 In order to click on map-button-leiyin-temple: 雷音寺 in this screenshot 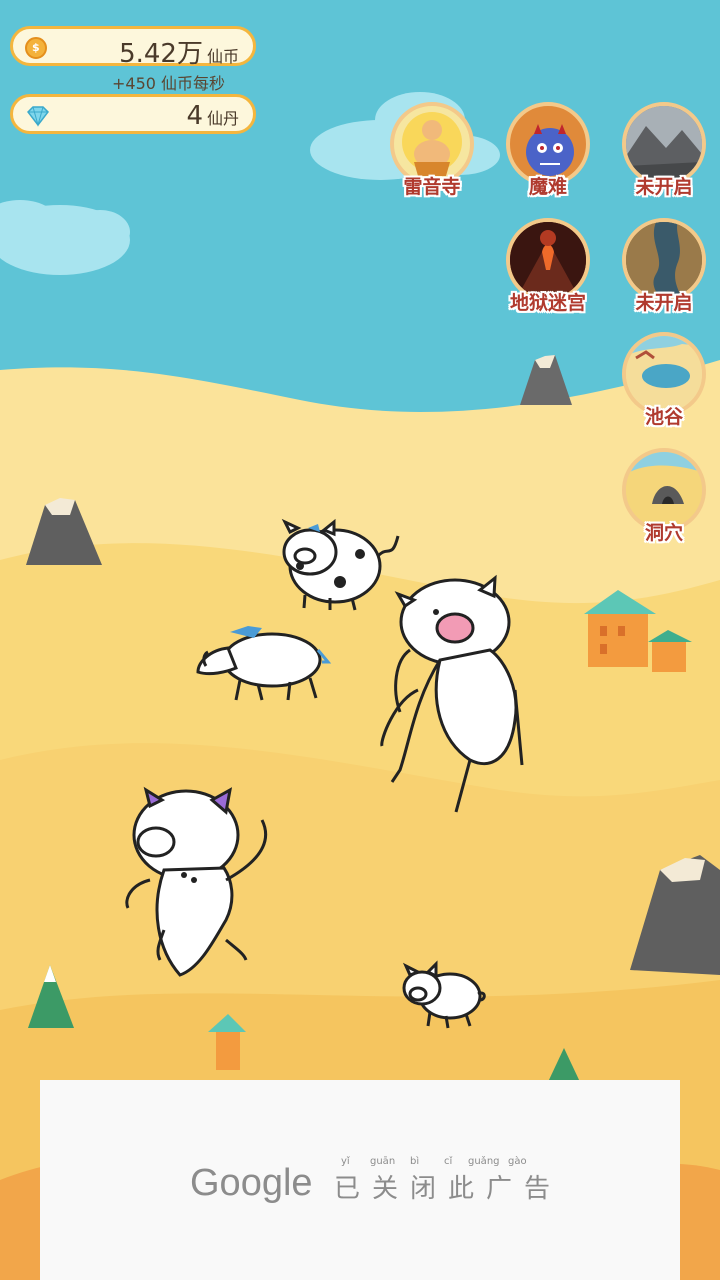, I will do `click(432, 152)`.